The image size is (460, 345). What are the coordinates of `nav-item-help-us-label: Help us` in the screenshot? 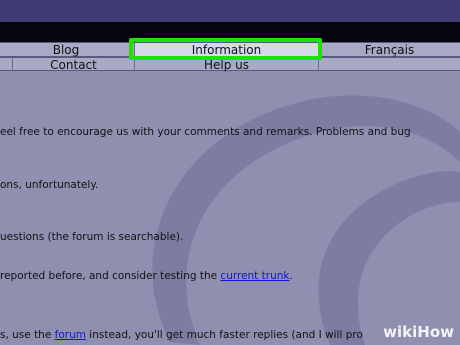 It's located at (226, 65).